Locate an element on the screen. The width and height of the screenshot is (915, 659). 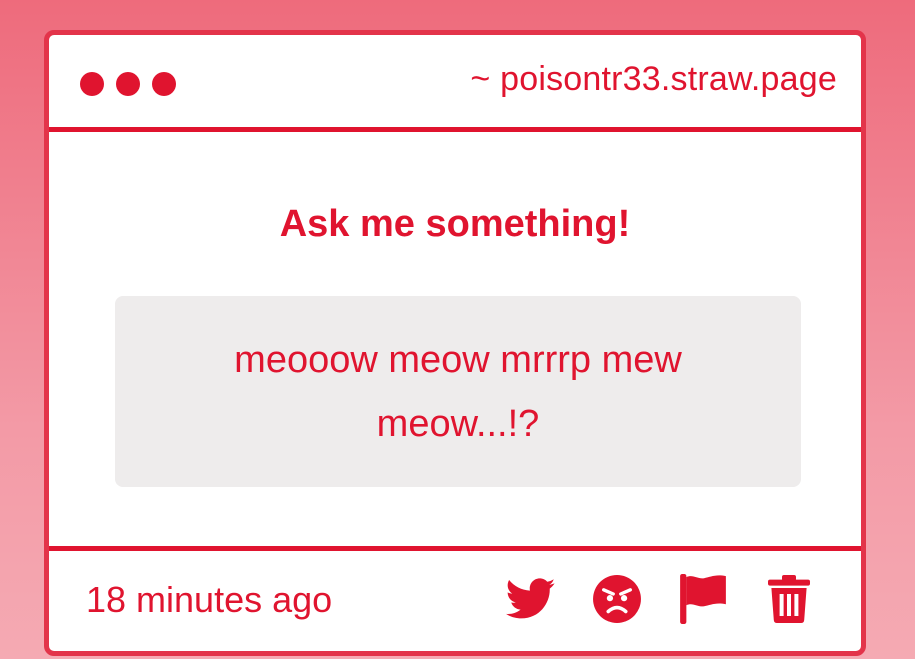
window-controls is located at coordinates (128, 84).